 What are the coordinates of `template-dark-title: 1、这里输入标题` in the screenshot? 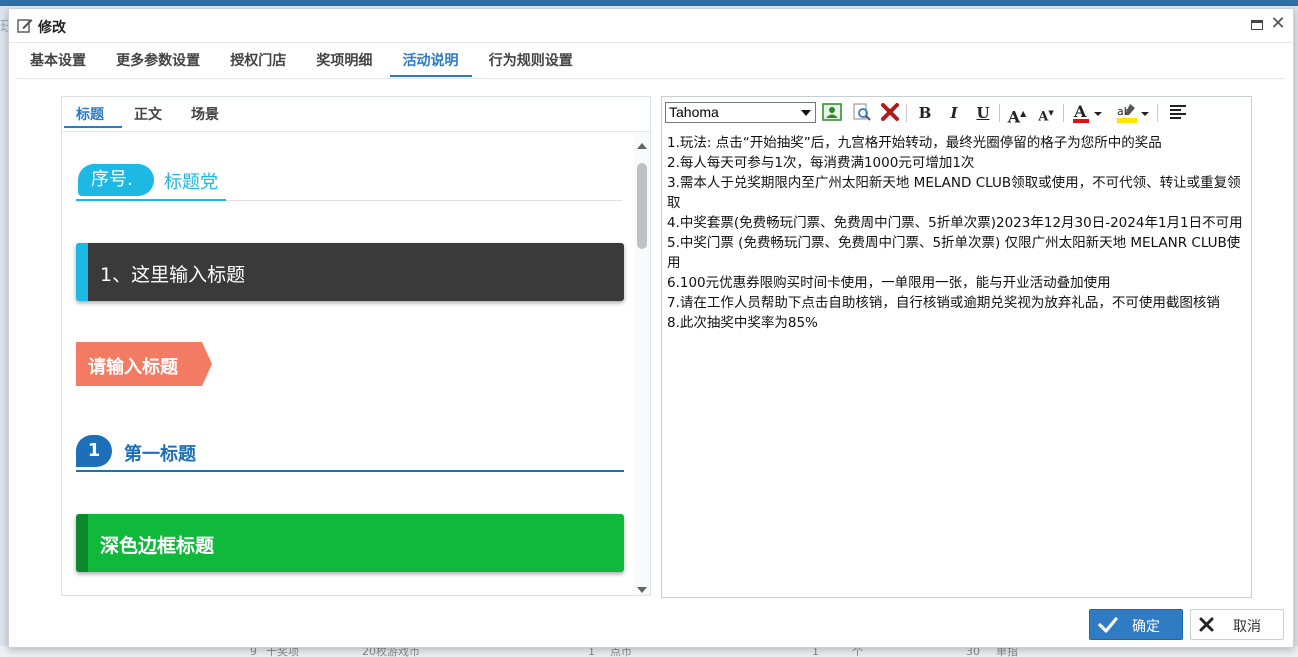 It's located at (350, 272).